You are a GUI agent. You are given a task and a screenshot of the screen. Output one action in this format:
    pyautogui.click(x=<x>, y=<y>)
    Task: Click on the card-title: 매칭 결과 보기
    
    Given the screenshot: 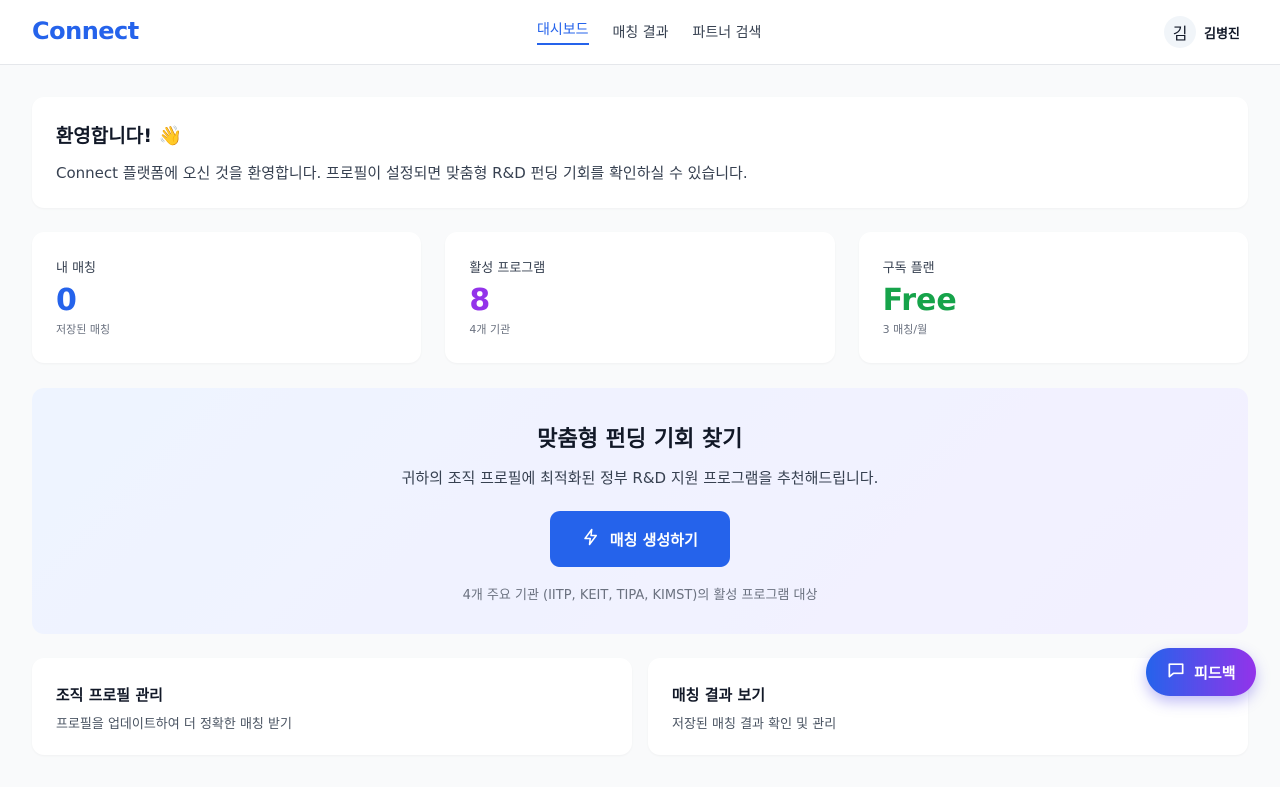 What is the action you would take?
    pyautogui.click(x=719, y=695)
    